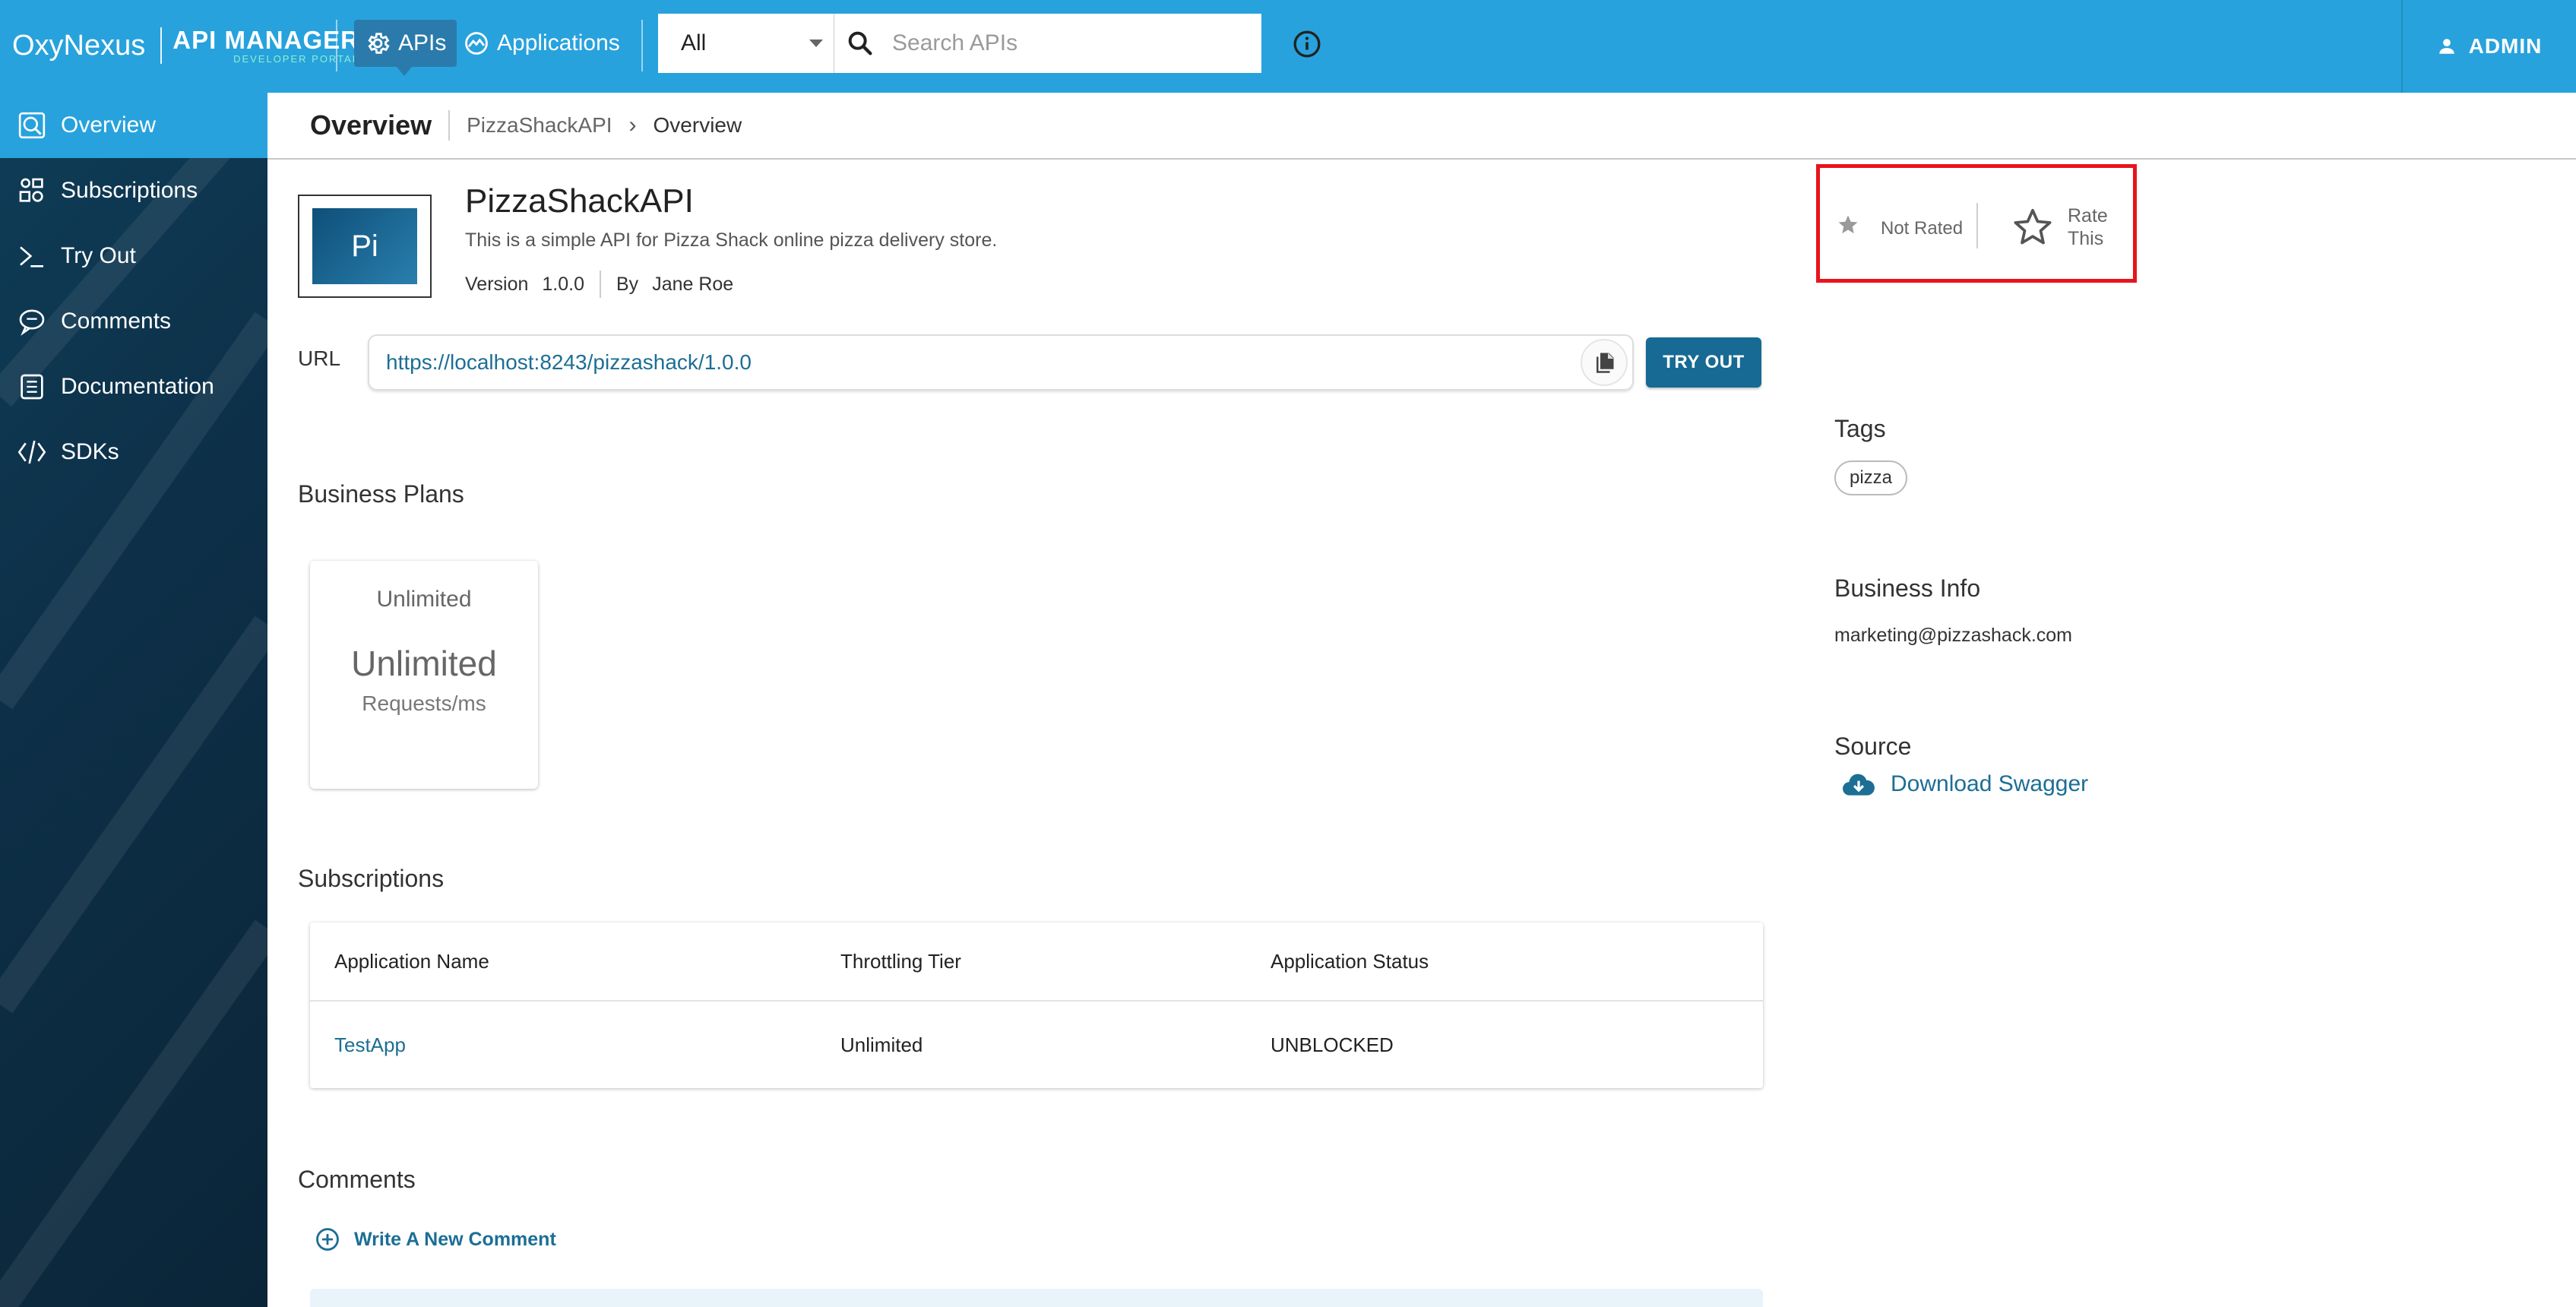 The width and height of the screenshot is (2576, 1307). I want to click on applications-icon, so click(476, 44).